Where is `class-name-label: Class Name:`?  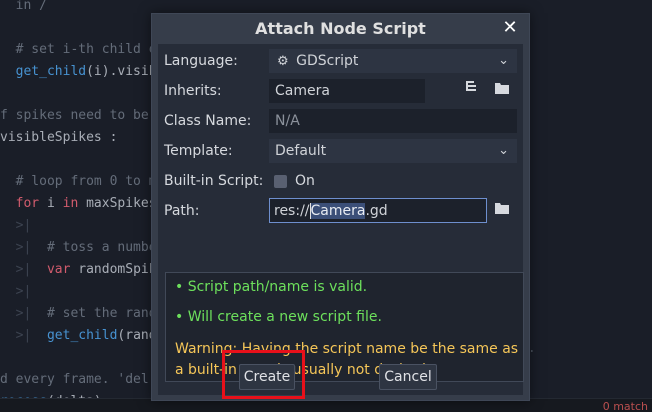
class-name-label: Class Name: is located at coordinates (208, 121).